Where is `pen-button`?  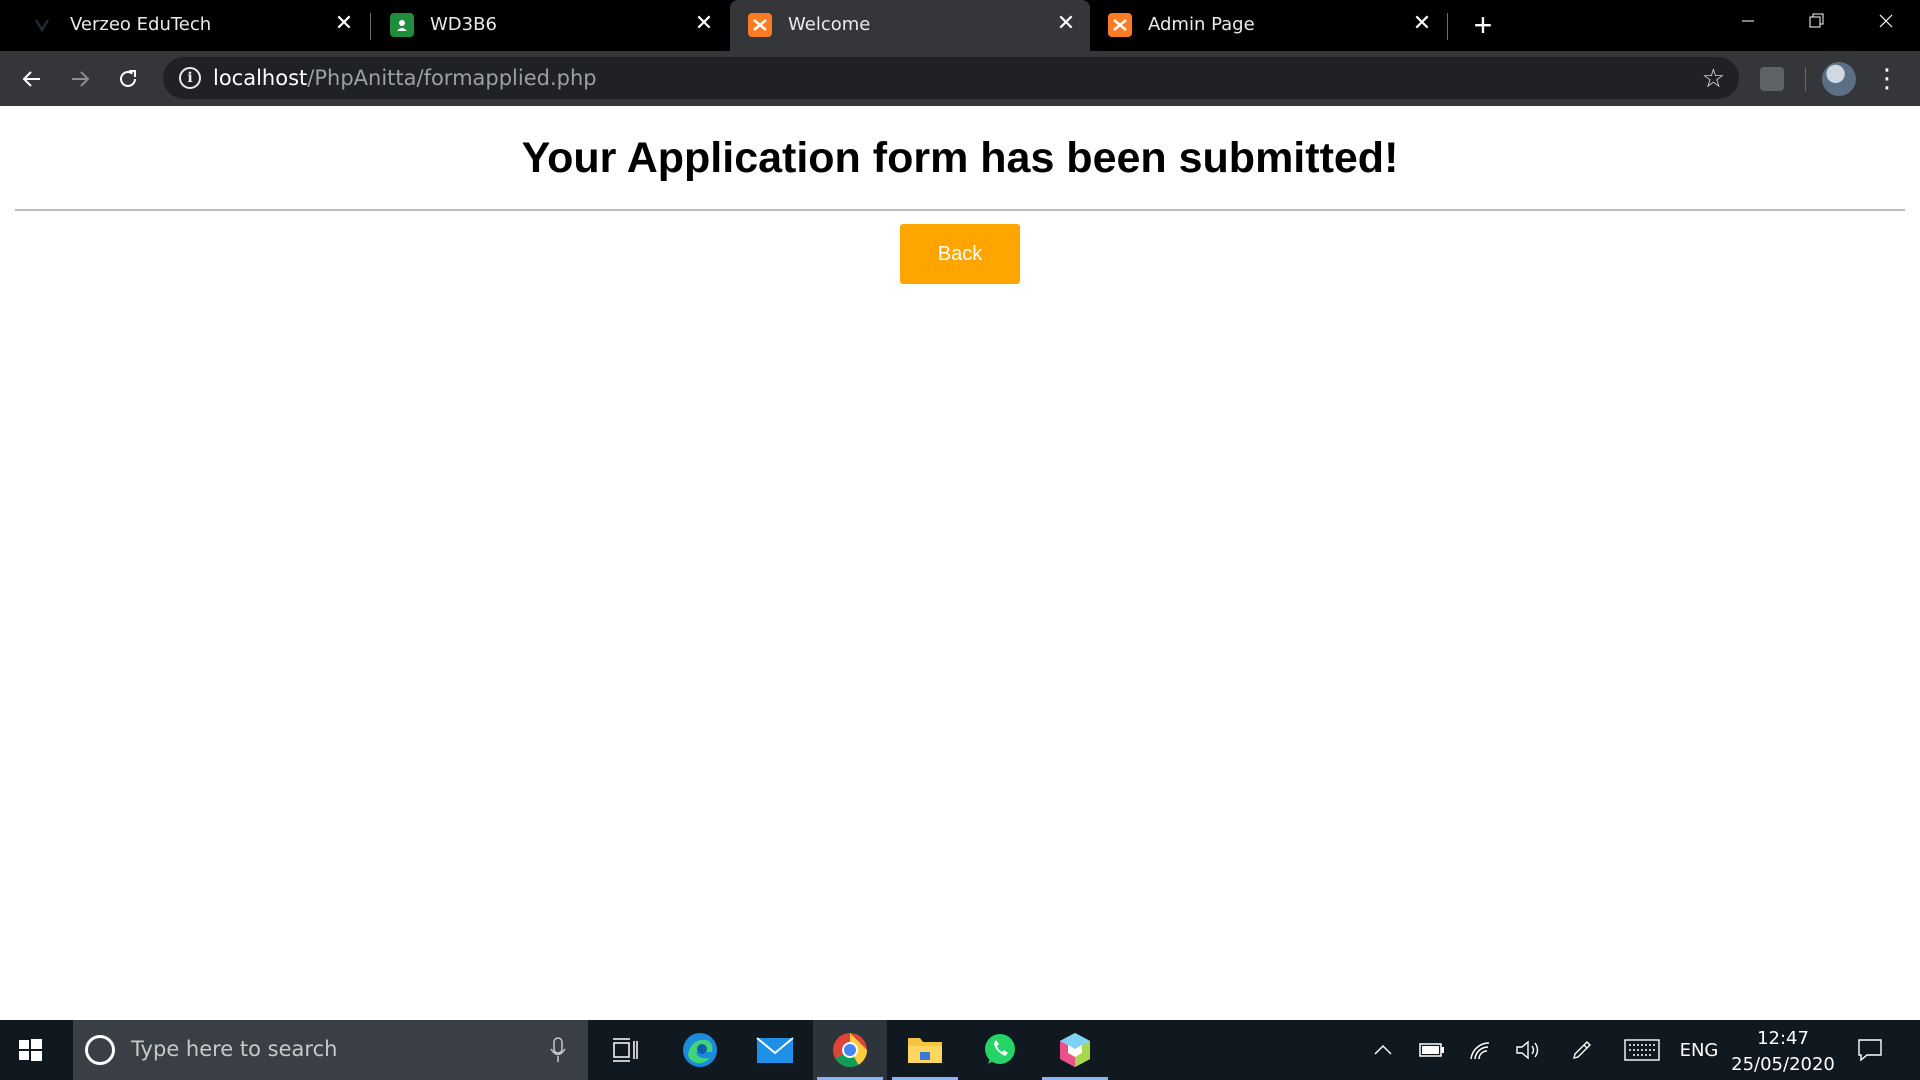 pen-button is located at coordinates (1582, 1050).